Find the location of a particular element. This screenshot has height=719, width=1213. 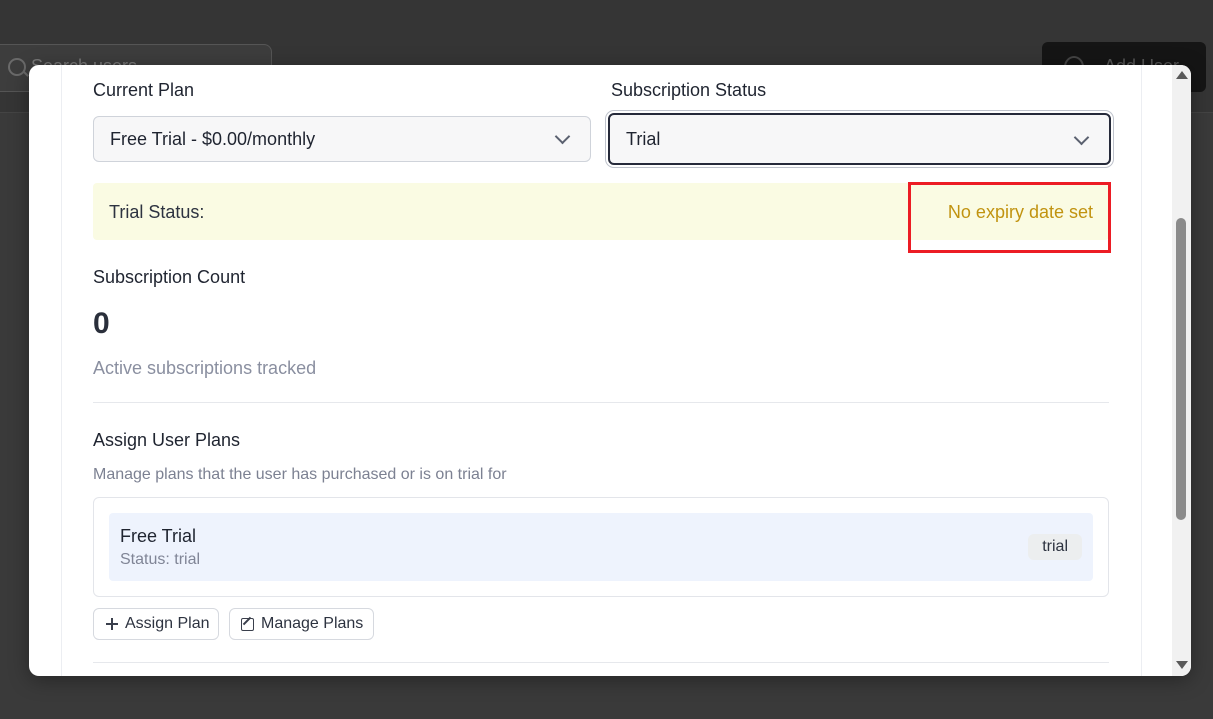

assign-plan-button: Assign Plan is located at coordinates (156, 624).